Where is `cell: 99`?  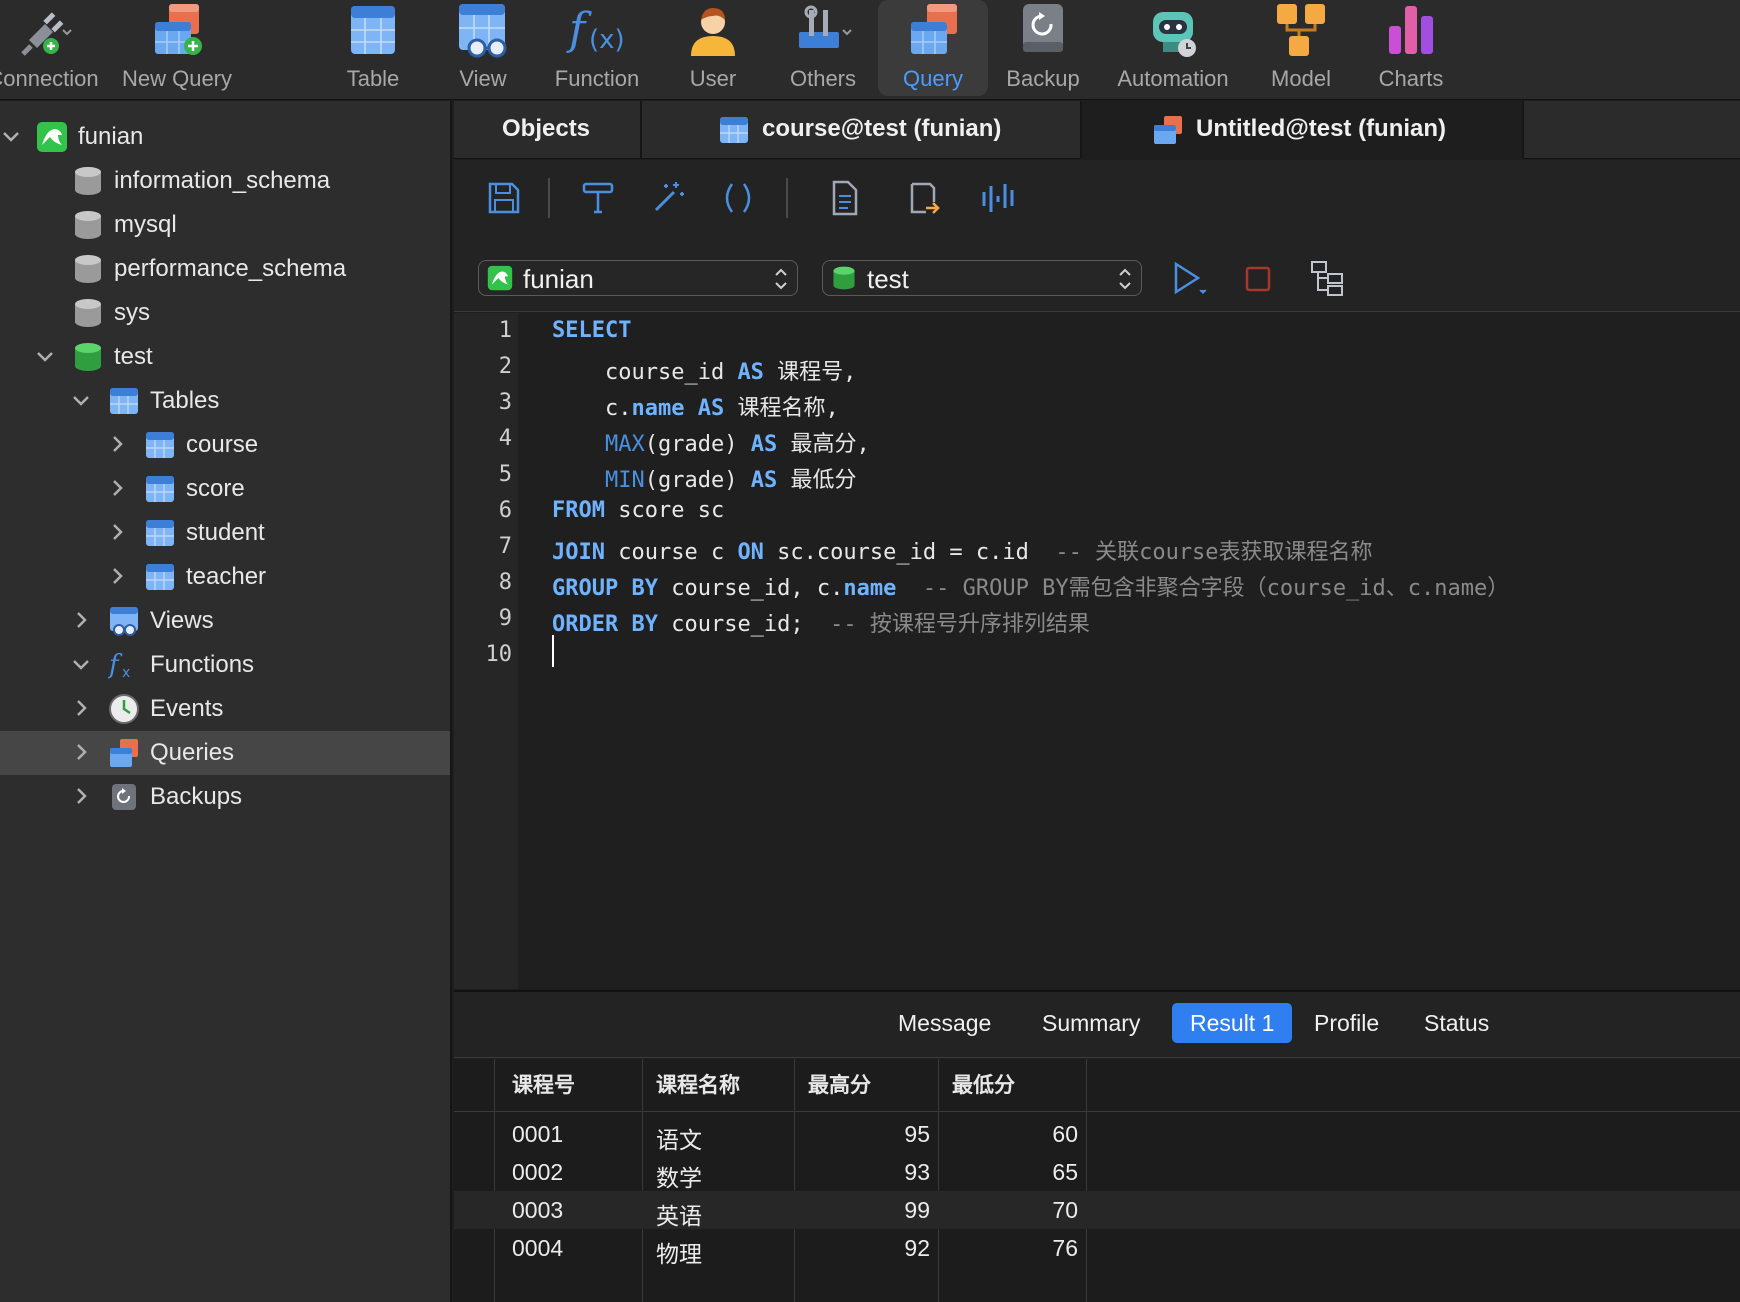
cell: 99 is located at coordinates (867, 1210).